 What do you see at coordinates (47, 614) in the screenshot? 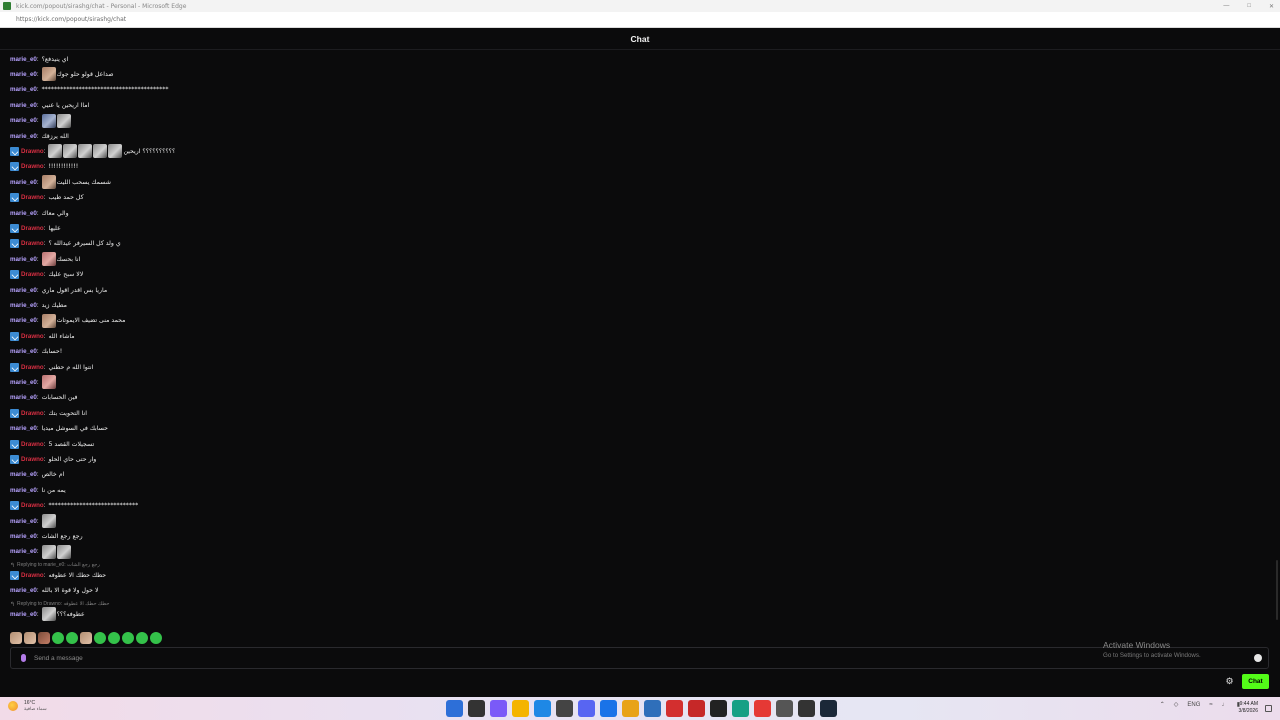
I see `chat-message: marie_e0: عطوفه؟؟؟` at bounding box center [47, 614].